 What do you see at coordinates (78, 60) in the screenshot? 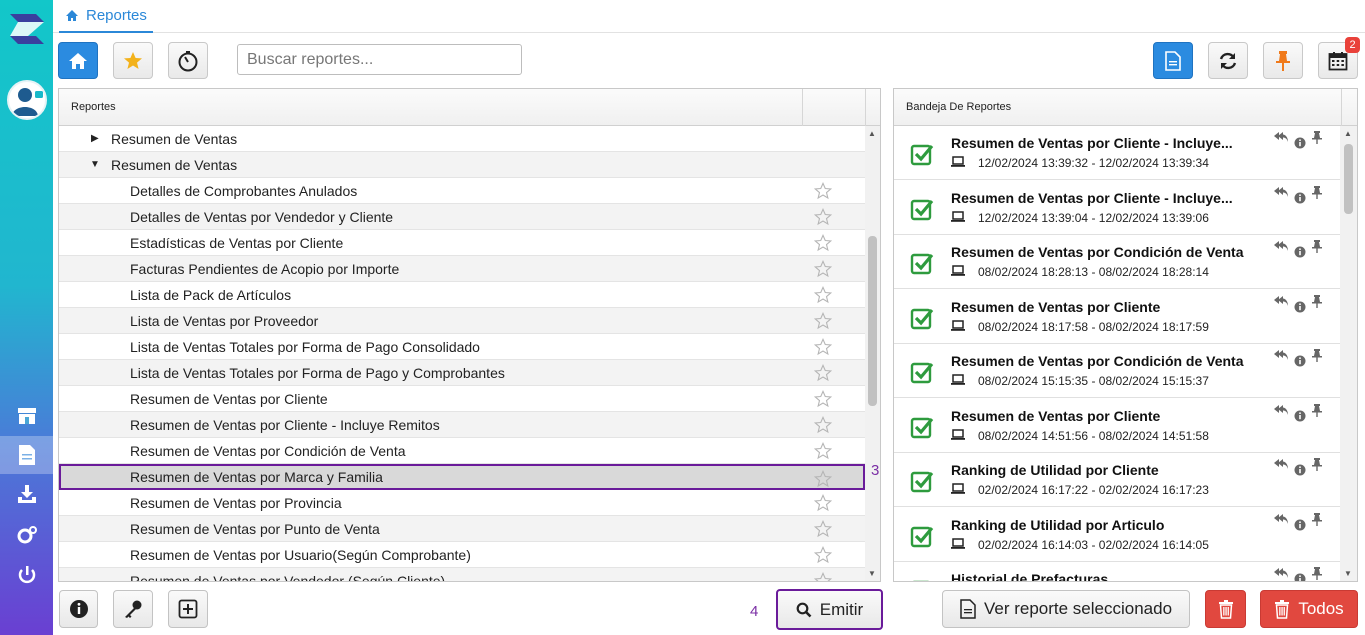
I see `home-button` at bounding box center [78, 60].